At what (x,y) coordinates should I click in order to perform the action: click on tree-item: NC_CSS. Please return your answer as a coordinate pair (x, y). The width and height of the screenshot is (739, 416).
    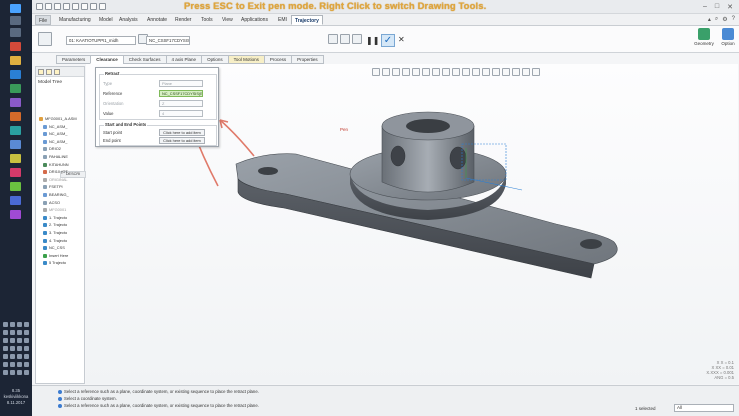
    Looking at the image, I should click on (54, 247).